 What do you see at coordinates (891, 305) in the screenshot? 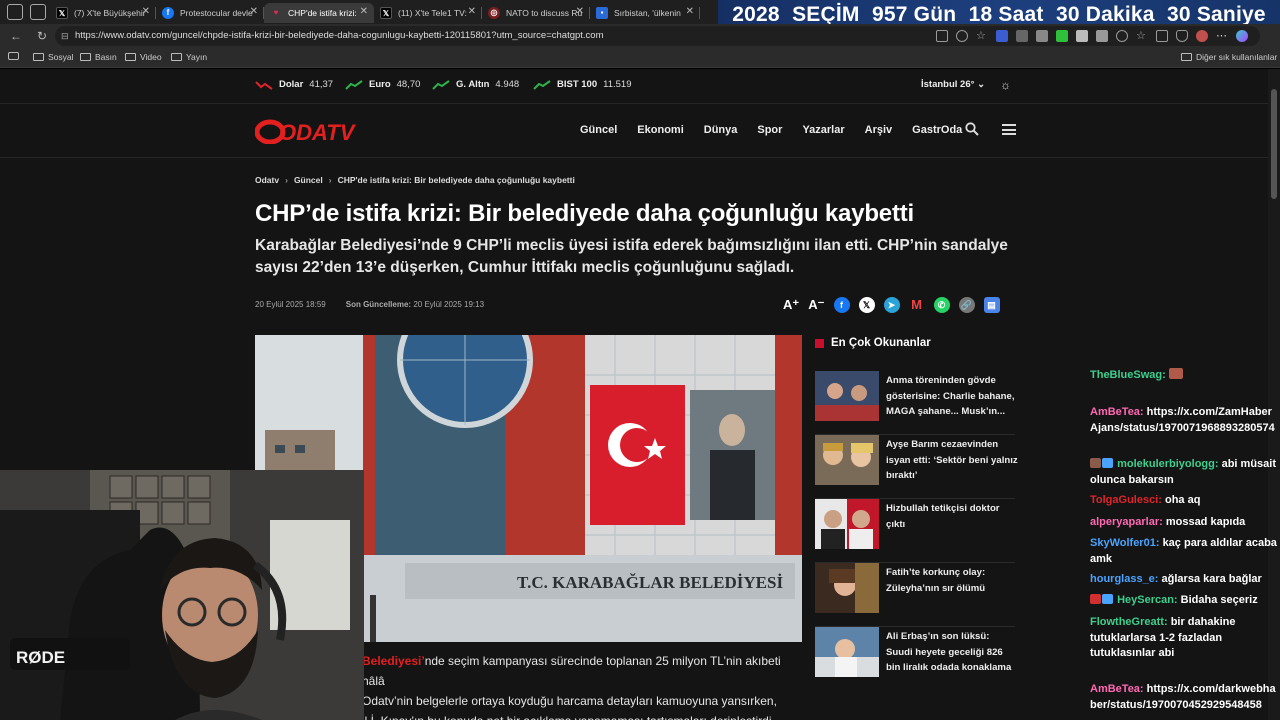
I see `telegram-share-icon: ➤` at bounding box center [891, 305].